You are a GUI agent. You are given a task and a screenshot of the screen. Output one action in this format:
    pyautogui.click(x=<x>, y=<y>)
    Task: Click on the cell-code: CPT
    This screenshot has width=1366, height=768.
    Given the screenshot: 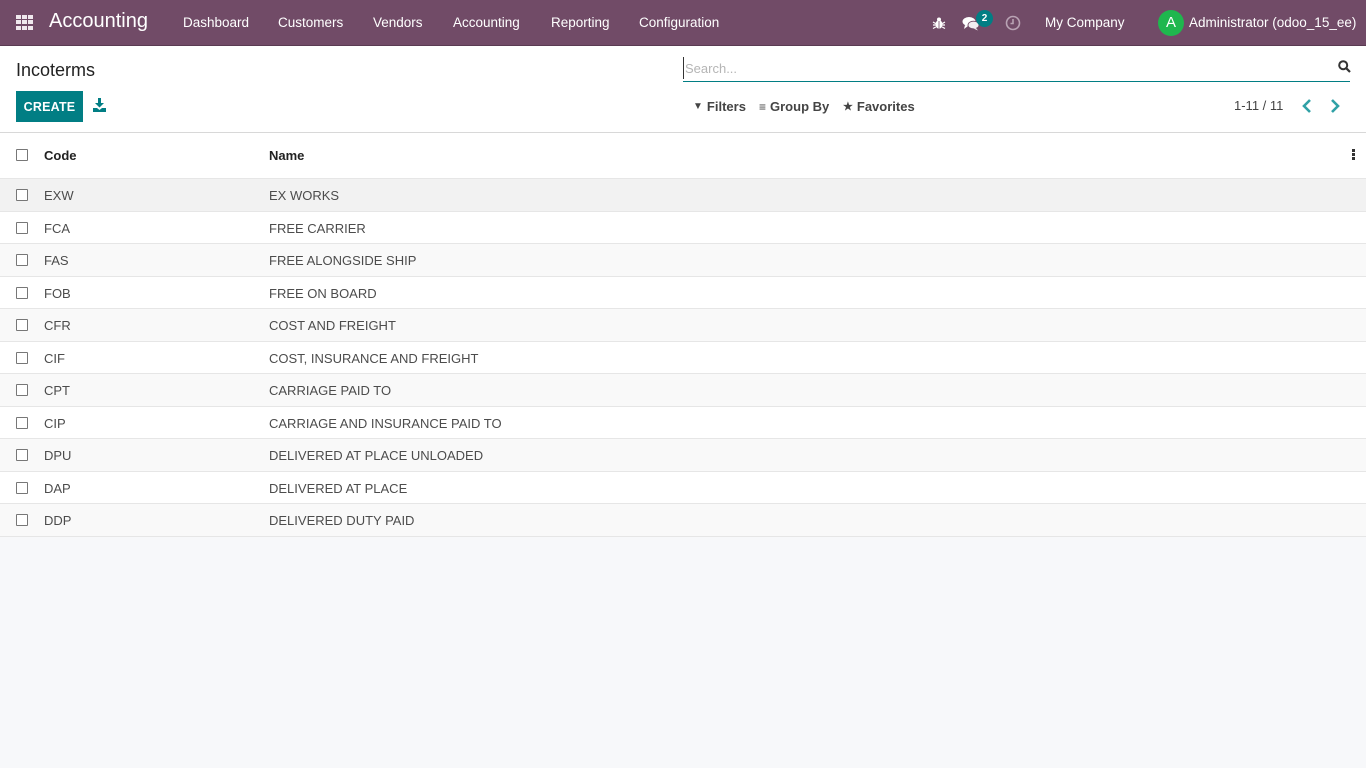 What is the action you would take?
    pyautogui.click(x=57, y=390)
    